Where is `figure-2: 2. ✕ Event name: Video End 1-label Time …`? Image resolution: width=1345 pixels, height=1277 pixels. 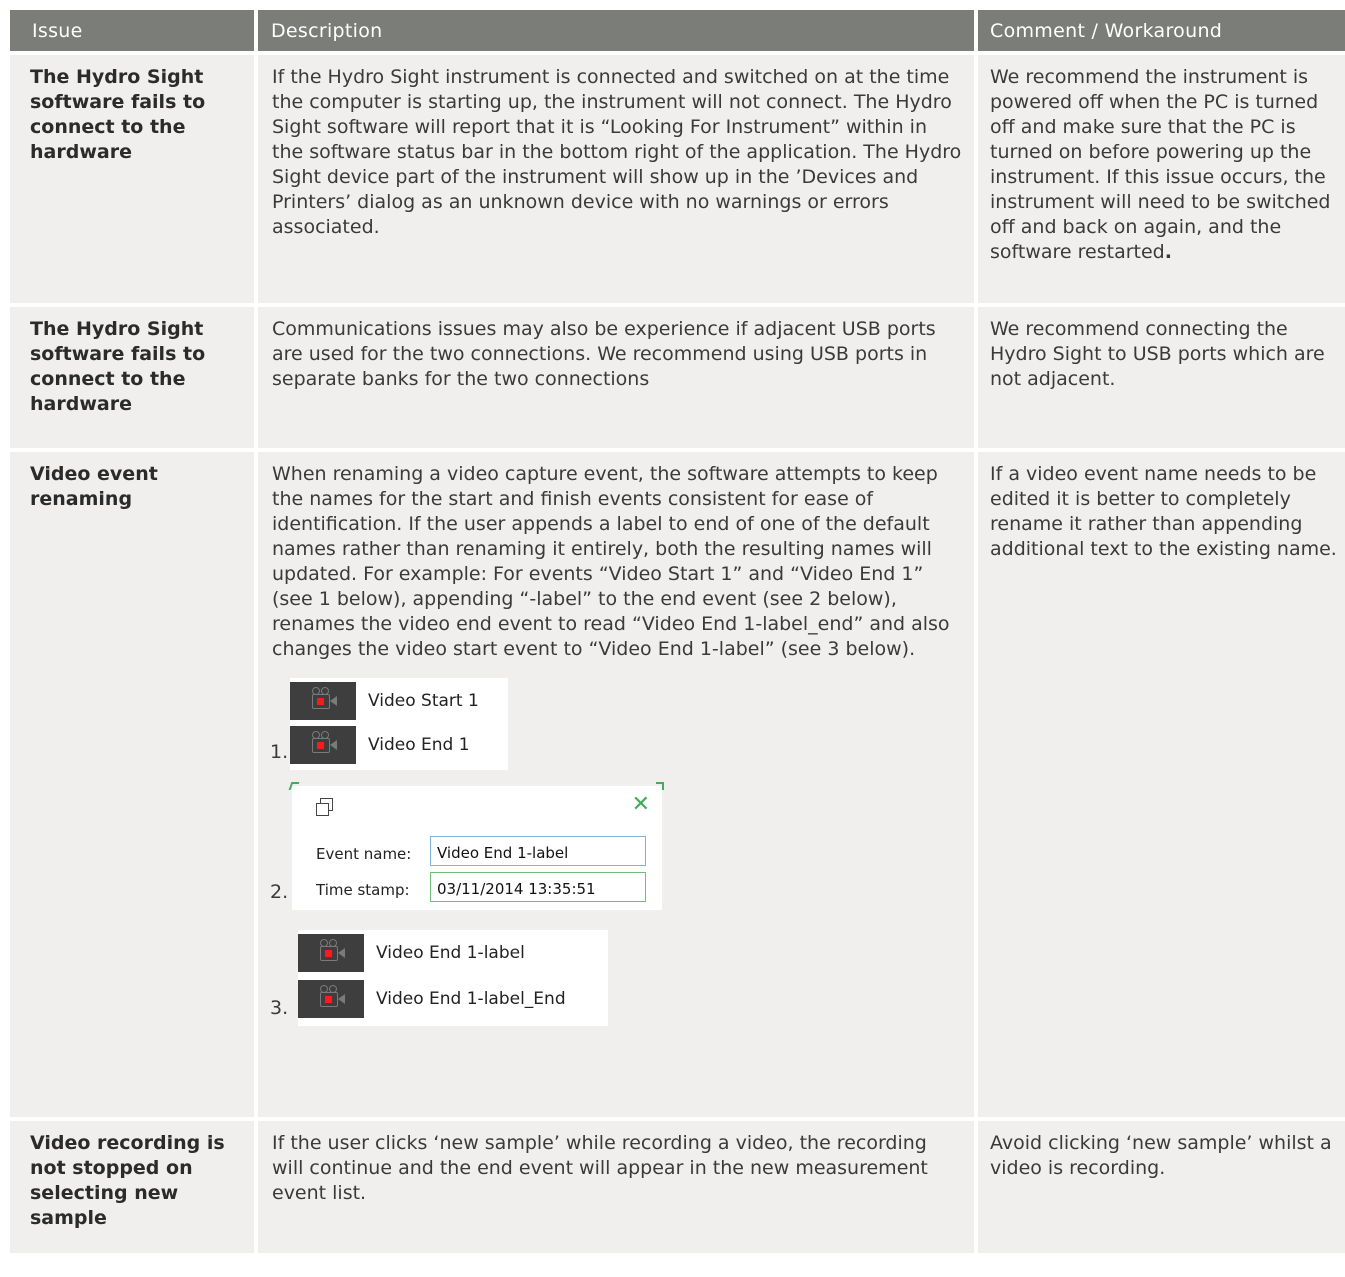
figure-2: 2. ✕ Event name: Video End 1-label Time … is located at coordinates (616, 848).